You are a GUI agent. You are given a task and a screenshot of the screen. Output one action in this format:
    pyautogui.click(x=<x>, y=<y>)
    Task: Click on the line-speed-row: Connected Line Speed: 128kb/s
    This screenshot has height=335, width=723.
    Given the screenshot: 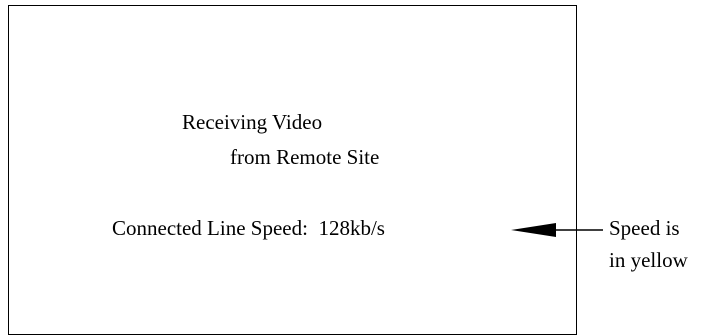 What is the action you would take?
    pyautogui.click(x=248, y=228)
    